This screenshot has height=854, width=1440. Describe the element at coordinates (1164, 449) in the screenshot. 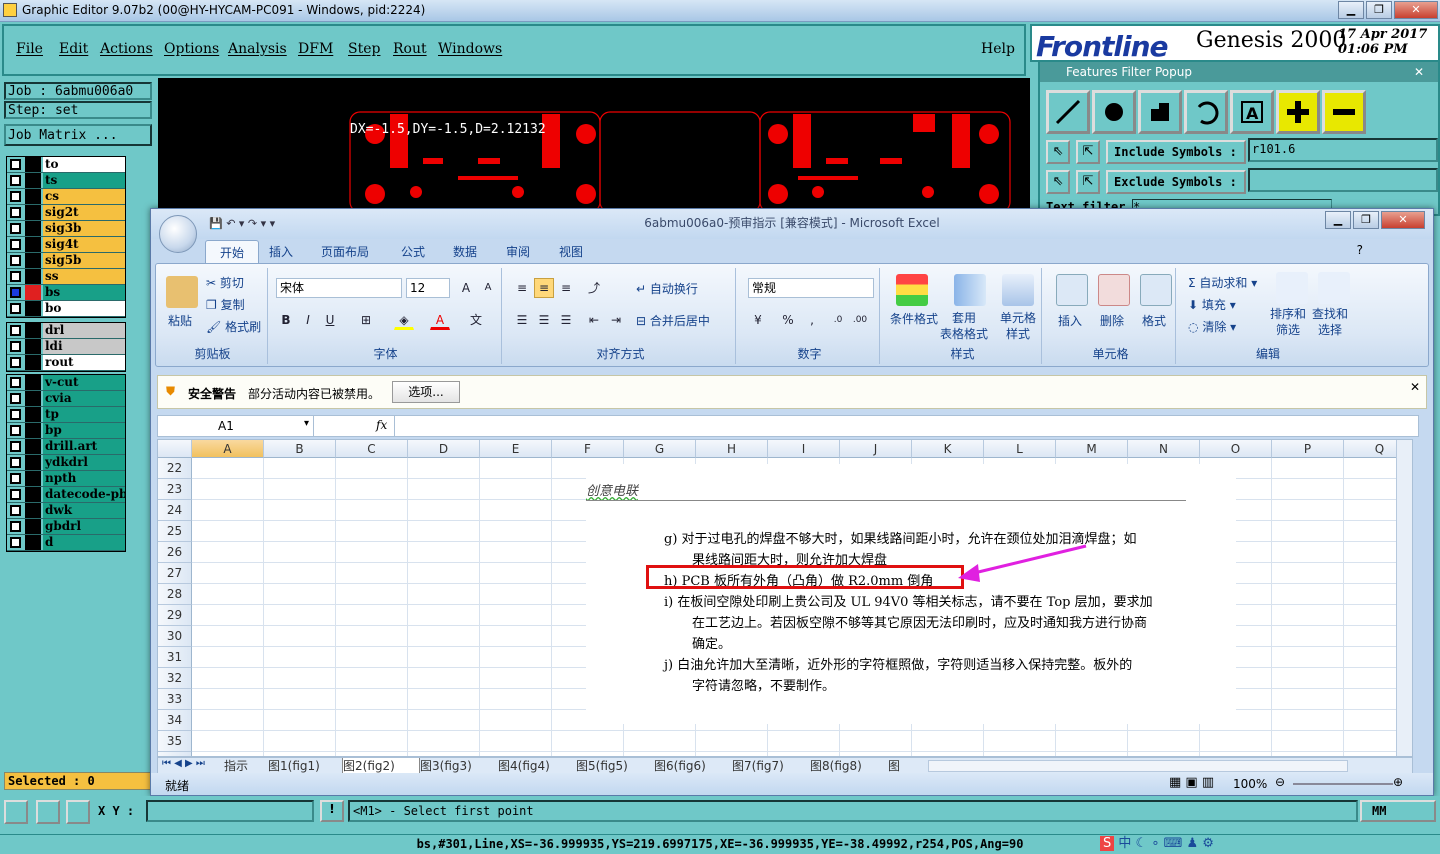

I see `column-header: N` at that location.